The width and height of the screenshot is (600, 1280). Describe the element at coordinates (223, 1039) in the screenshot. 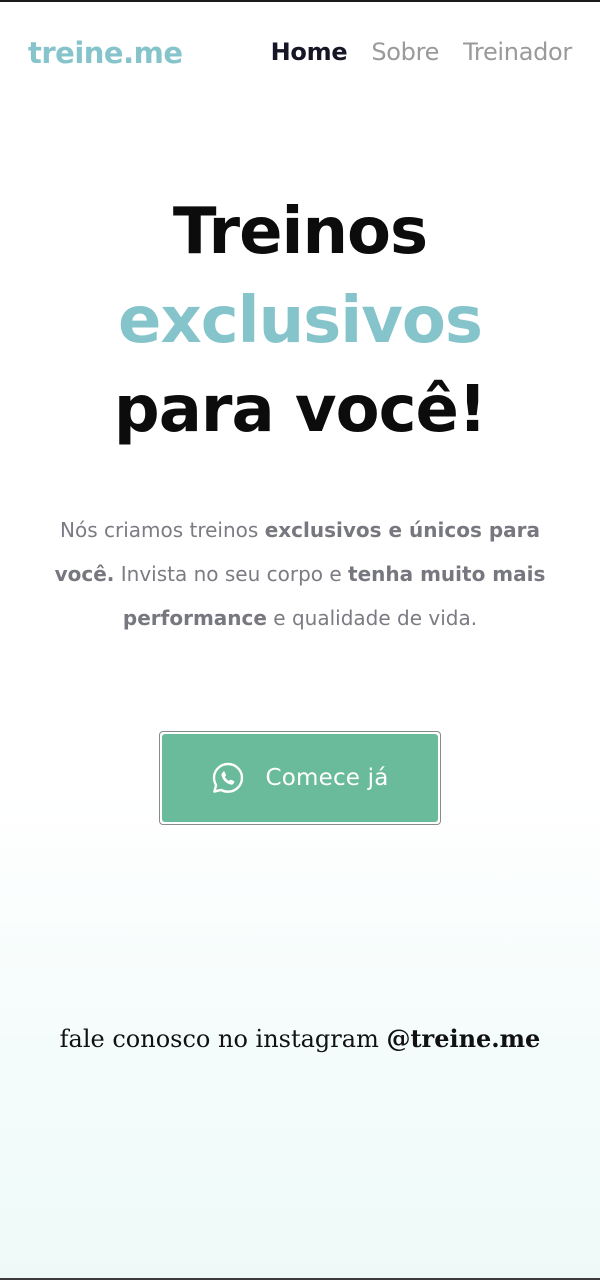

I see `instagram-cta-prefix: fale conosco no instagram` at that location.